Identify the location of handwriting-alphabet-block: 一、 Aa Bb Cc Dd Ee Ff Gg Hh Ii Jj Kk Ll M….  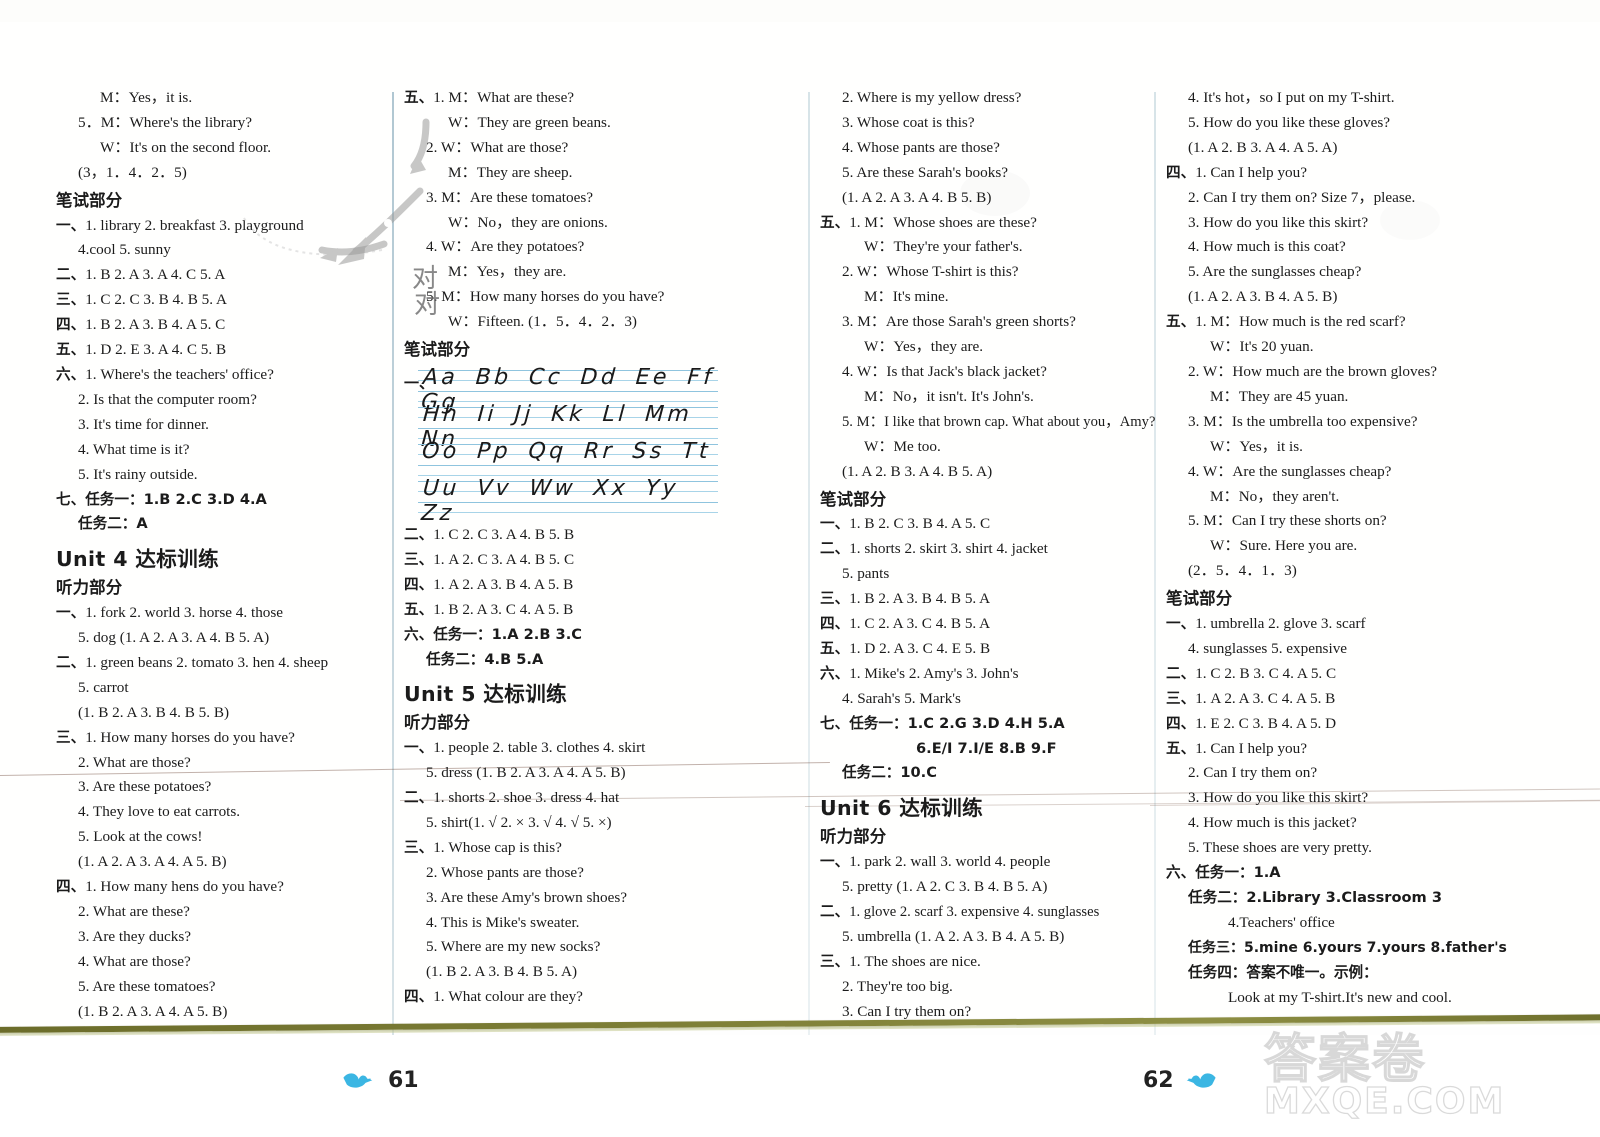
(564, 445).